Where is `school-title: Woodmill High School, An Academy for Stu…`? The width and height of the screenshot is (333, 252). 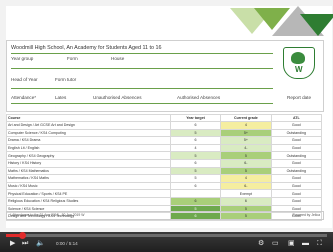
school-title: Woodmill High School, An Academy for Stu… is located at coordinates (86, 48).